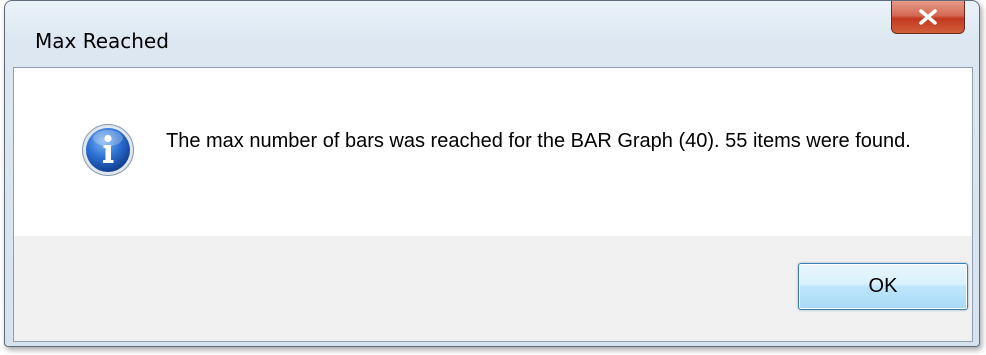 This screenshot has height=355, width=986. I want to click on ok-button: OK, so click(883, 286).